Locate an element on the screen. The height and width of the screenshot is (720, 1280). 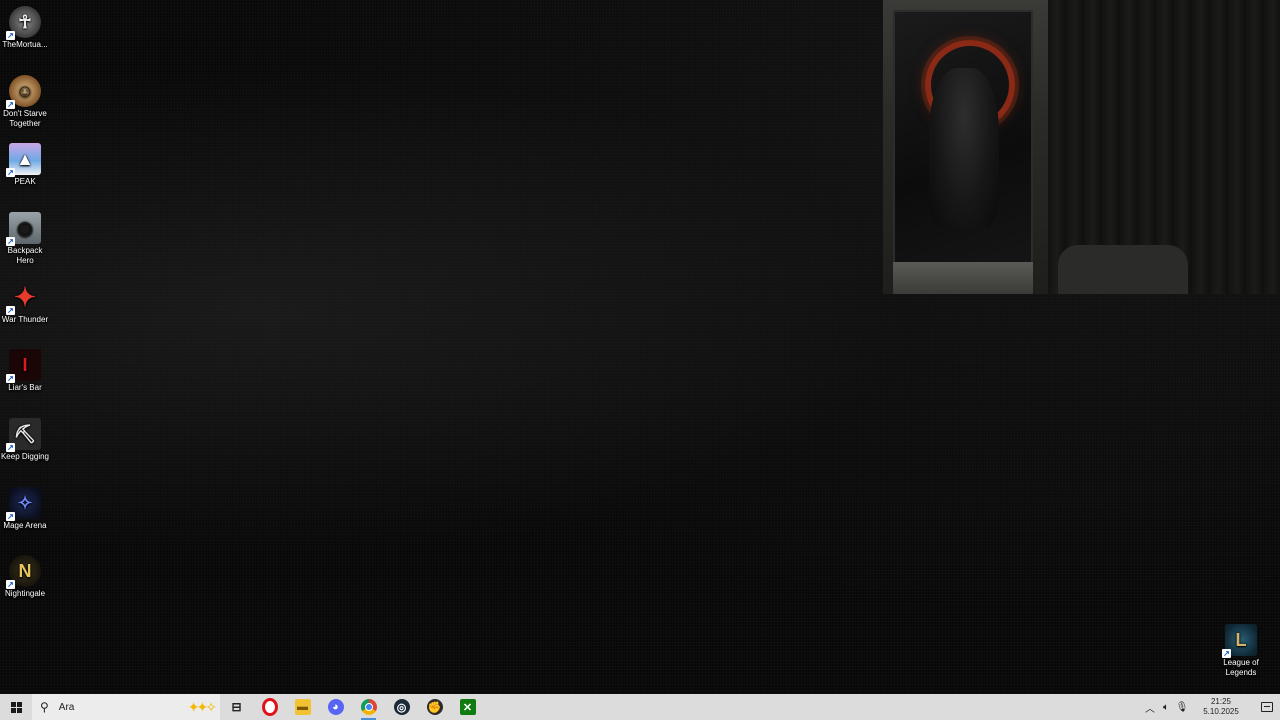
show-hidden-icons-button: ︿ is located at coordinates (1150, 707).